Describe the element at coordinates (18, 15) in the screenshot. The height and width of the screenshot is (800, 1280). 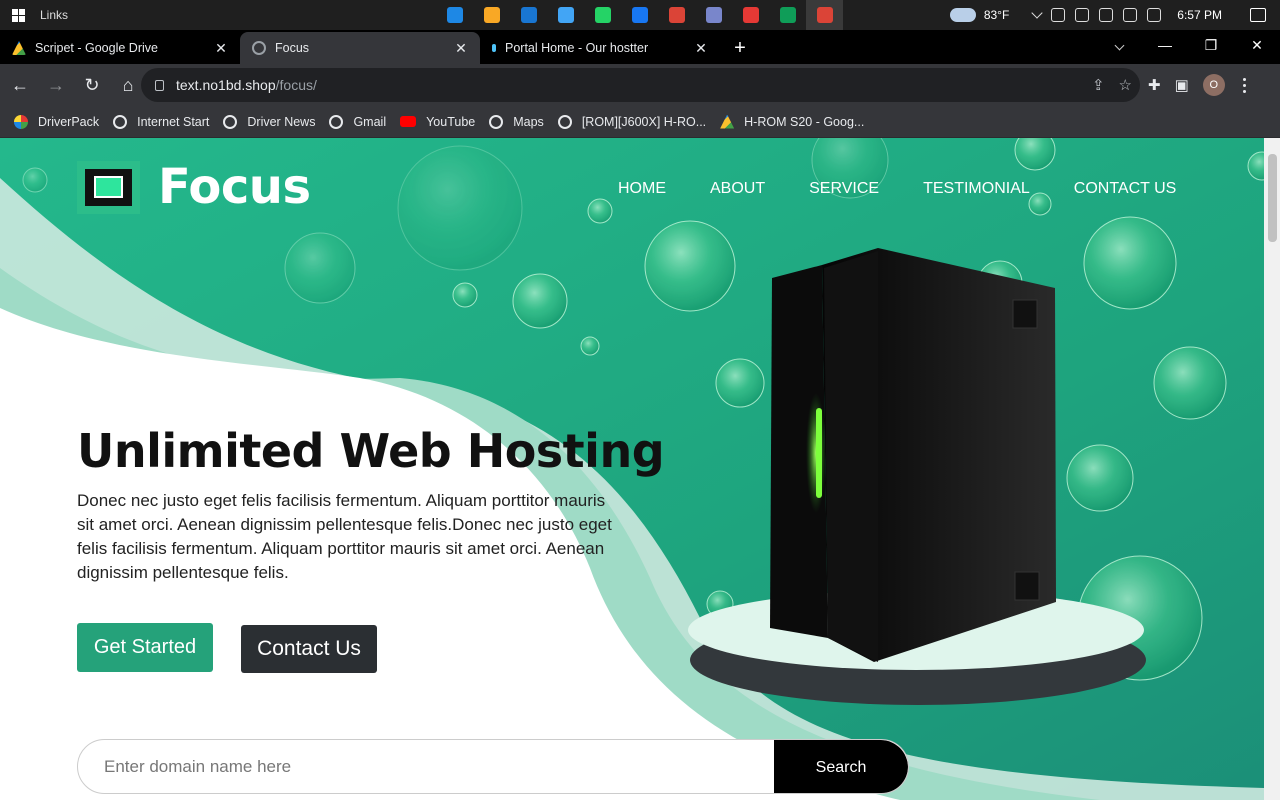
I see `windows-start-icon` at that location.